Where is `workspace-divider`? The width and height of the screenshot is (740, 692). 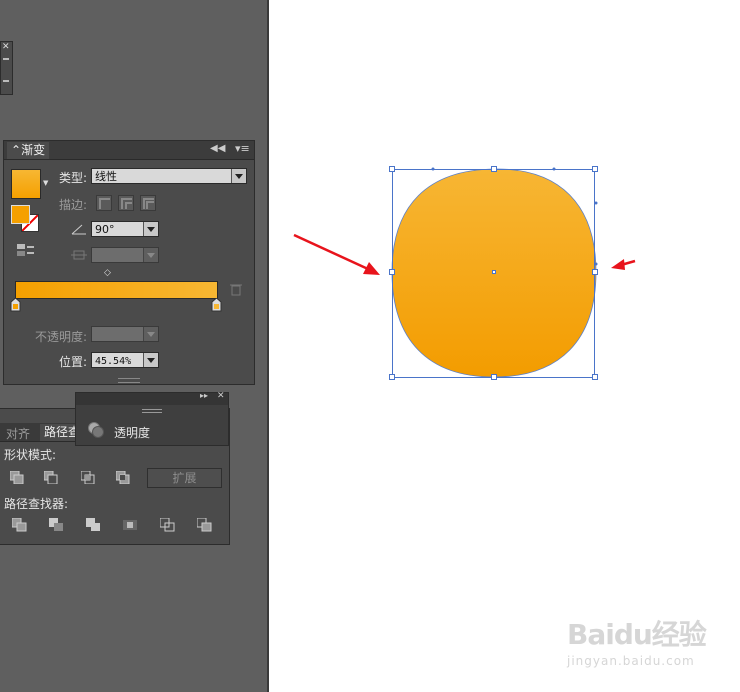
workspace-divider is located at coordinates (268, 346).